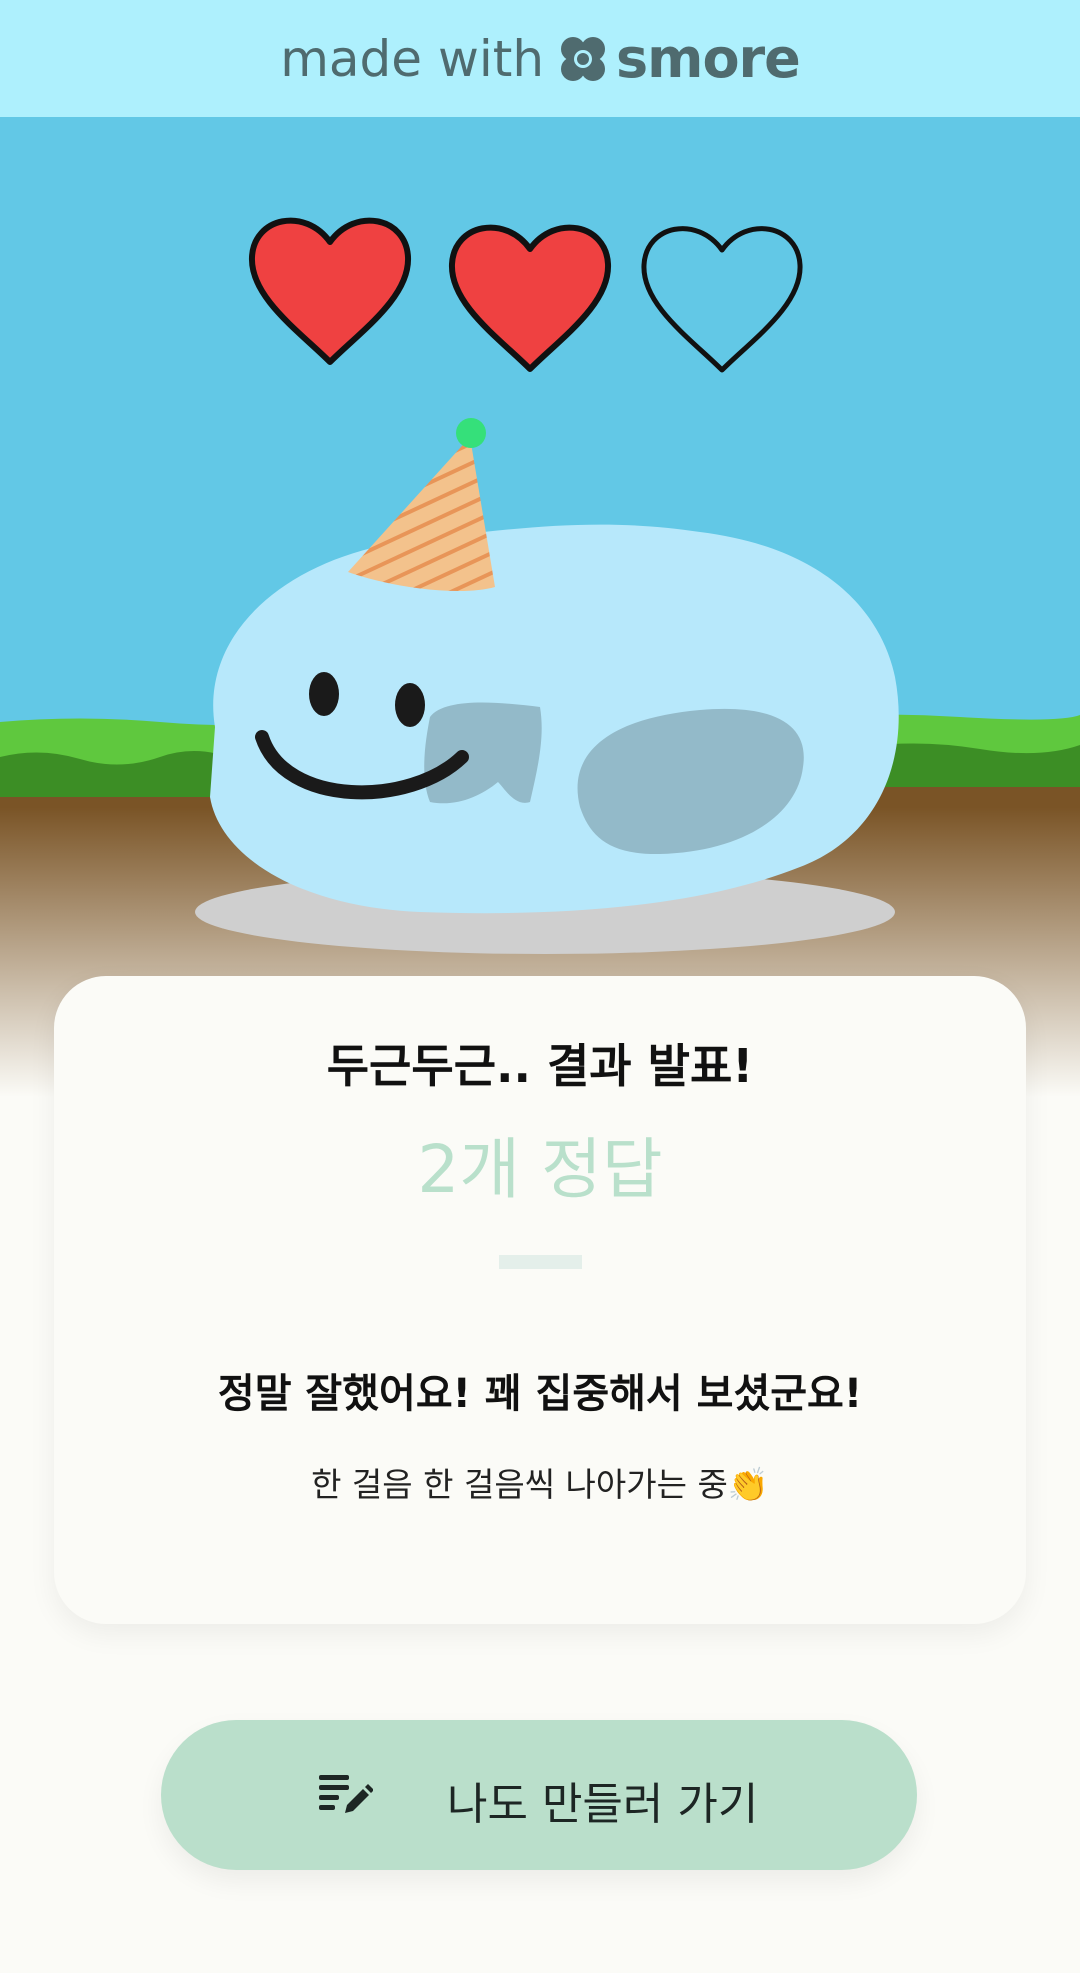  What do you see at coordinates (346, 1794) in the screenshot?
I see `edit-list-icon` at bounding box center [346, 1794].